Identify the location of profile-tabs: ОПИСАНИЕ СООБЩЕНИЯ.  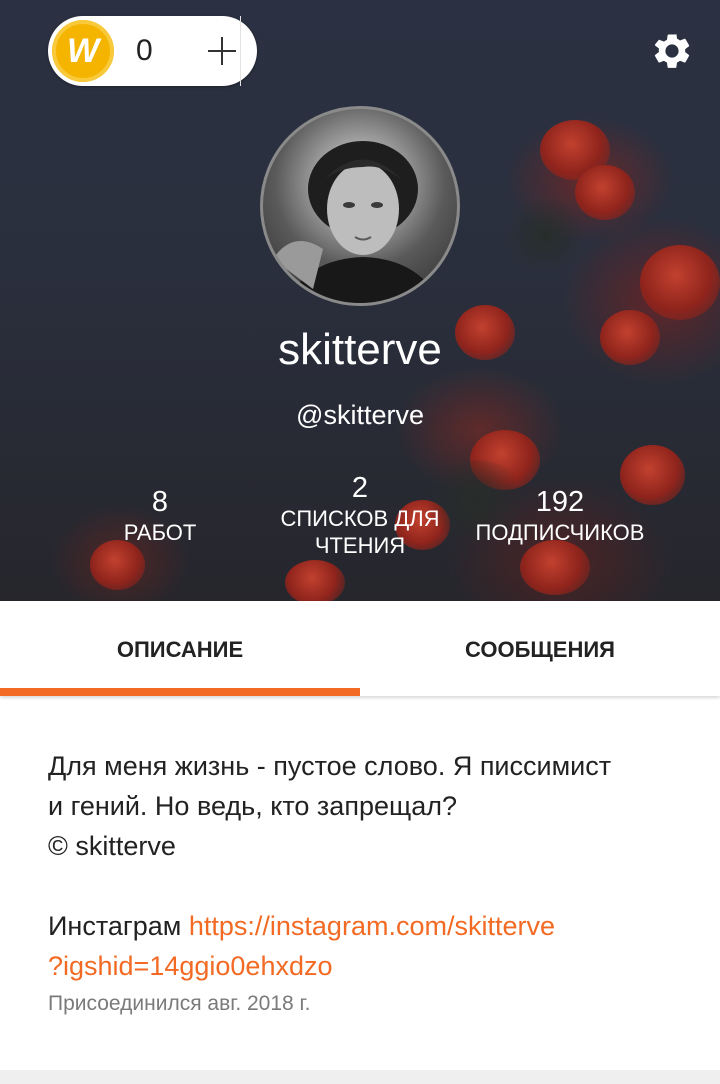
(360, 648).